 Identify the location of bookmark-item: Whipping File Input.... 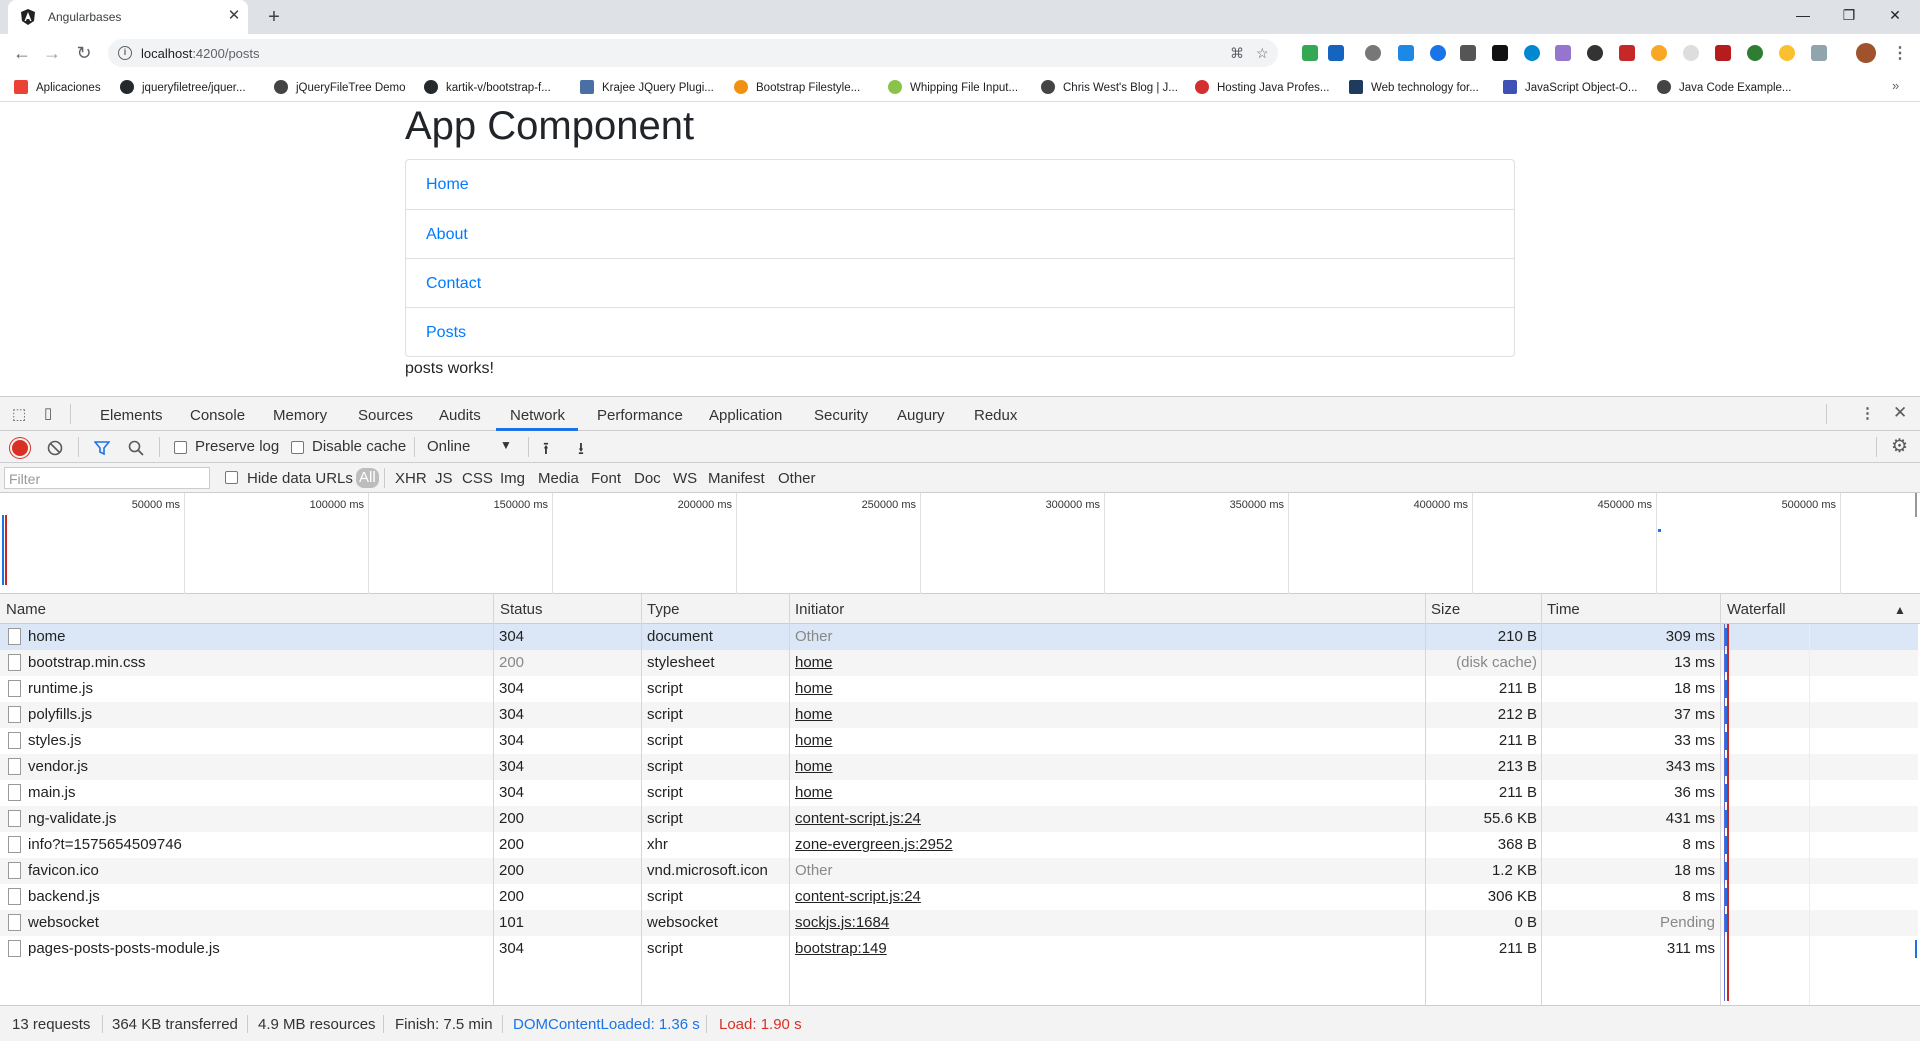
(953, 87).